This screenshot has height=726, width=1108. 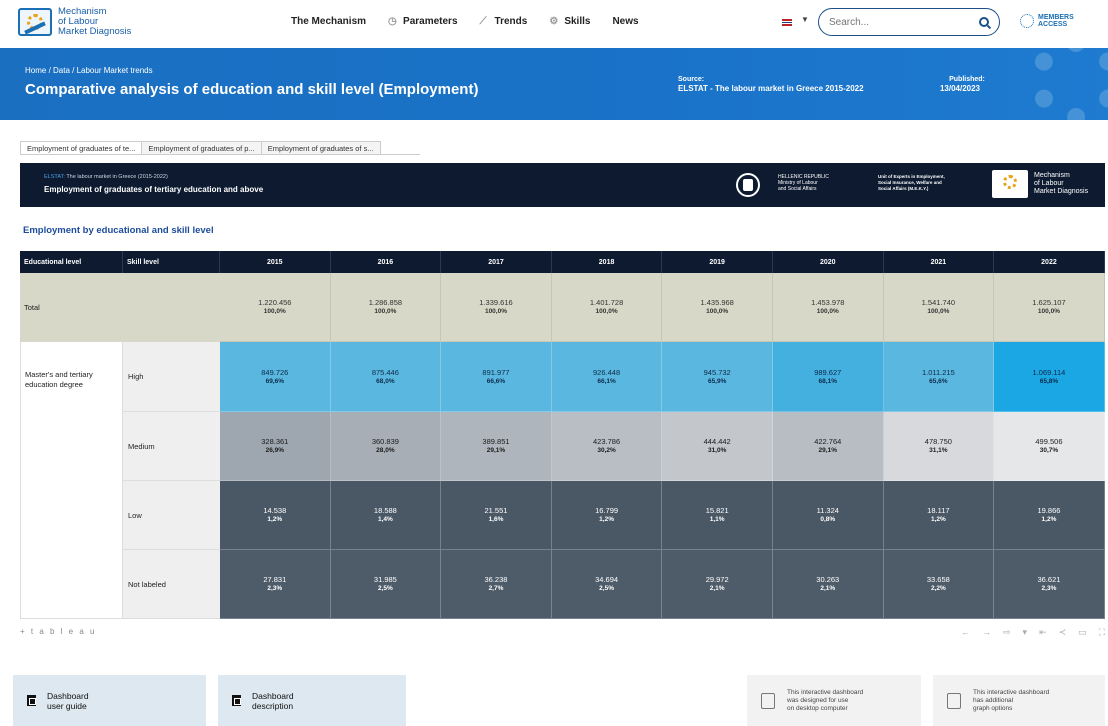 I want to click on table-cell: 11.324 0,8%, so click(x=828, y=515).